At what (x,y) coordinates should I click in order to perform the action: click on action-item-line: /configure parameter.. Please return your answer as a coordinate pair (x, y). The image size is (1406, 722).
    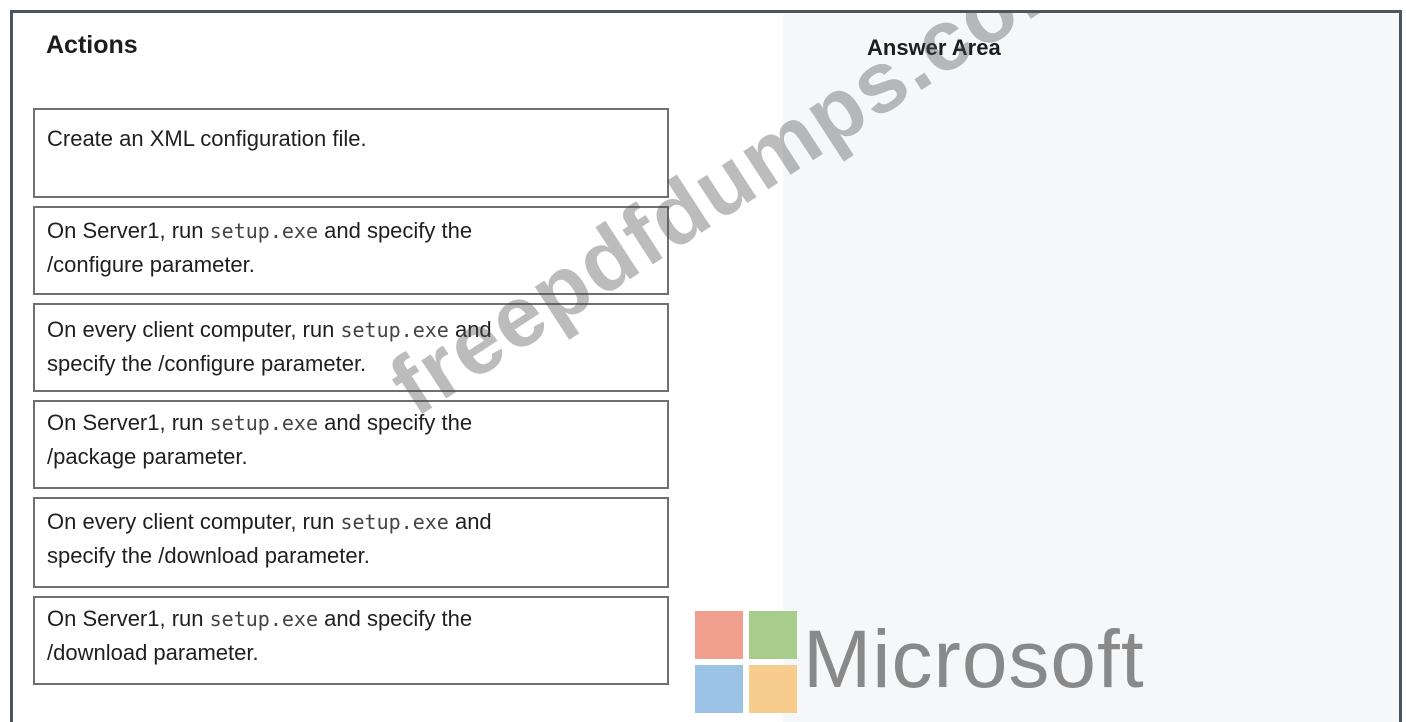
    Looking at the image, I should click on (351, 265).